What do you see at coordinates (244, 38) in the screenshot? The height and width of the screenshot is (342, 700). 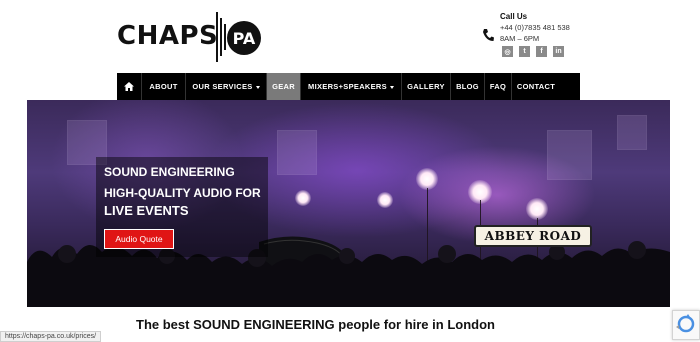 I see `logo-badge: PA` at bounding box center [244, 38].